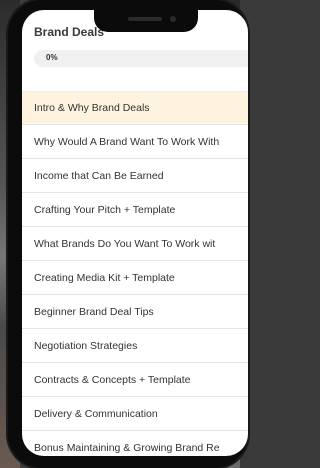  I want to click on lesson-item: Beginner Brand Deal Tips, so click(135, 312).